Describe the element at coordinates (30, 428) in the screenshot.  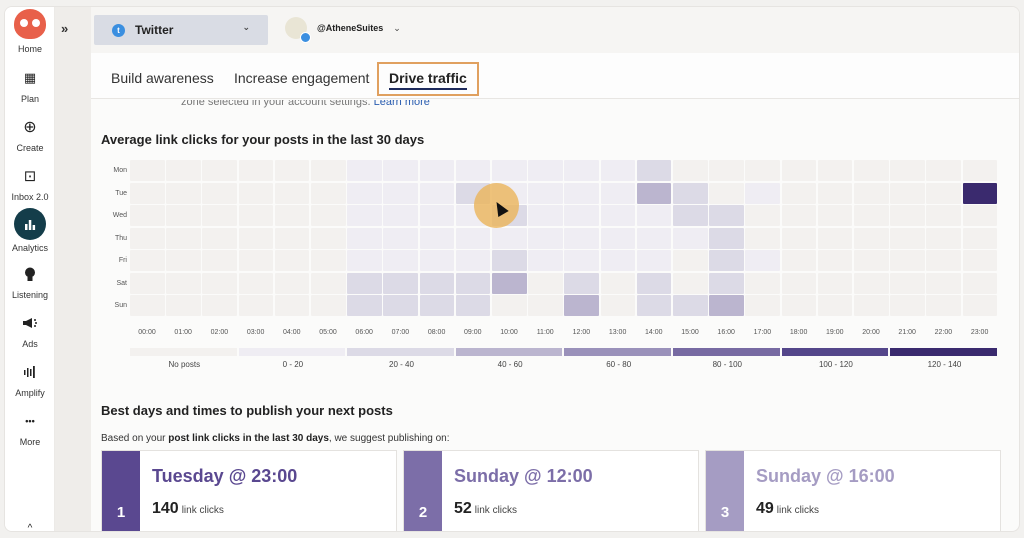
I see `nav-more: ••• More` at that location.